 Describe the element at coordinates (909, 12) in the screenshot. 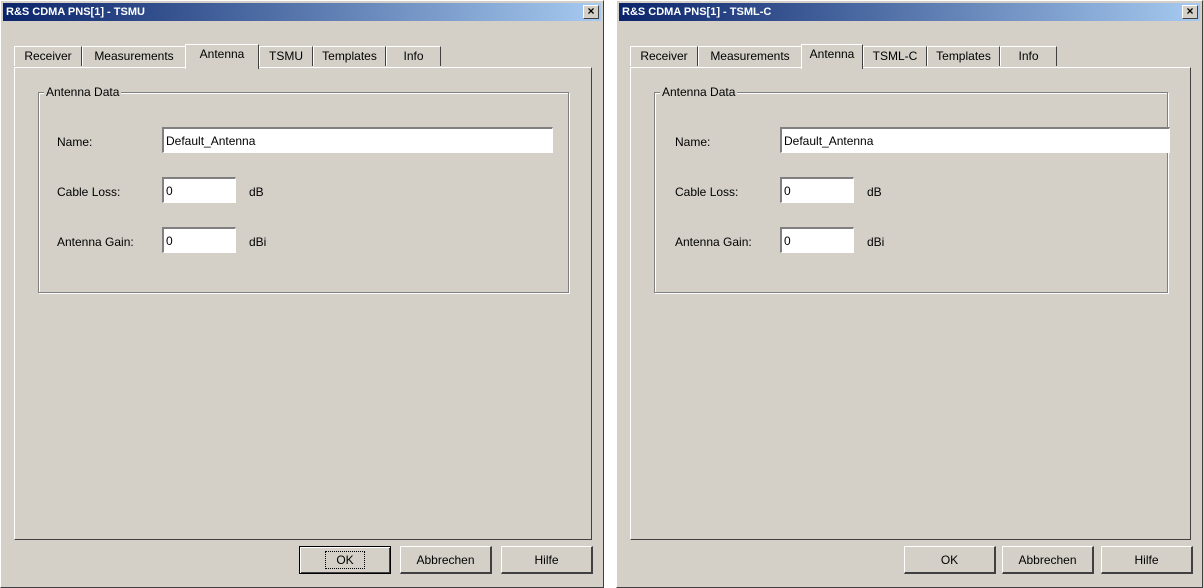

I see `title-bar: R&S CDMA PNS[1] - TSML-C ×` at that location.